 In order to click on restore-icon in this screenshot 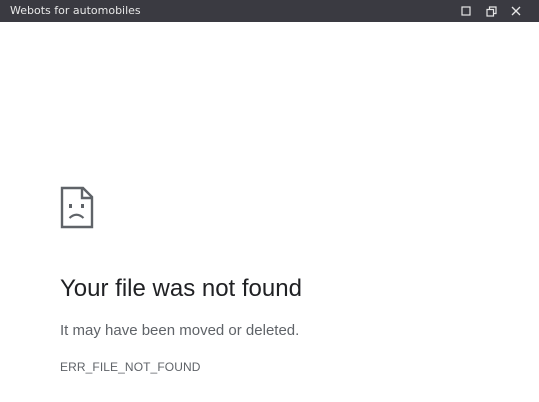, I will do `click(491, 11)`.